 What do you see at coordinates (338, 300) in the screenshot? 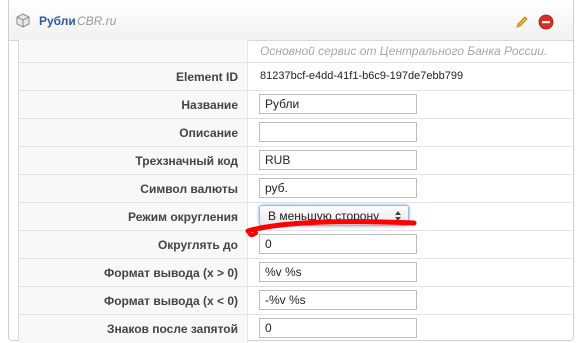
I see `format-negative-input` at bounding box center [338, 300].